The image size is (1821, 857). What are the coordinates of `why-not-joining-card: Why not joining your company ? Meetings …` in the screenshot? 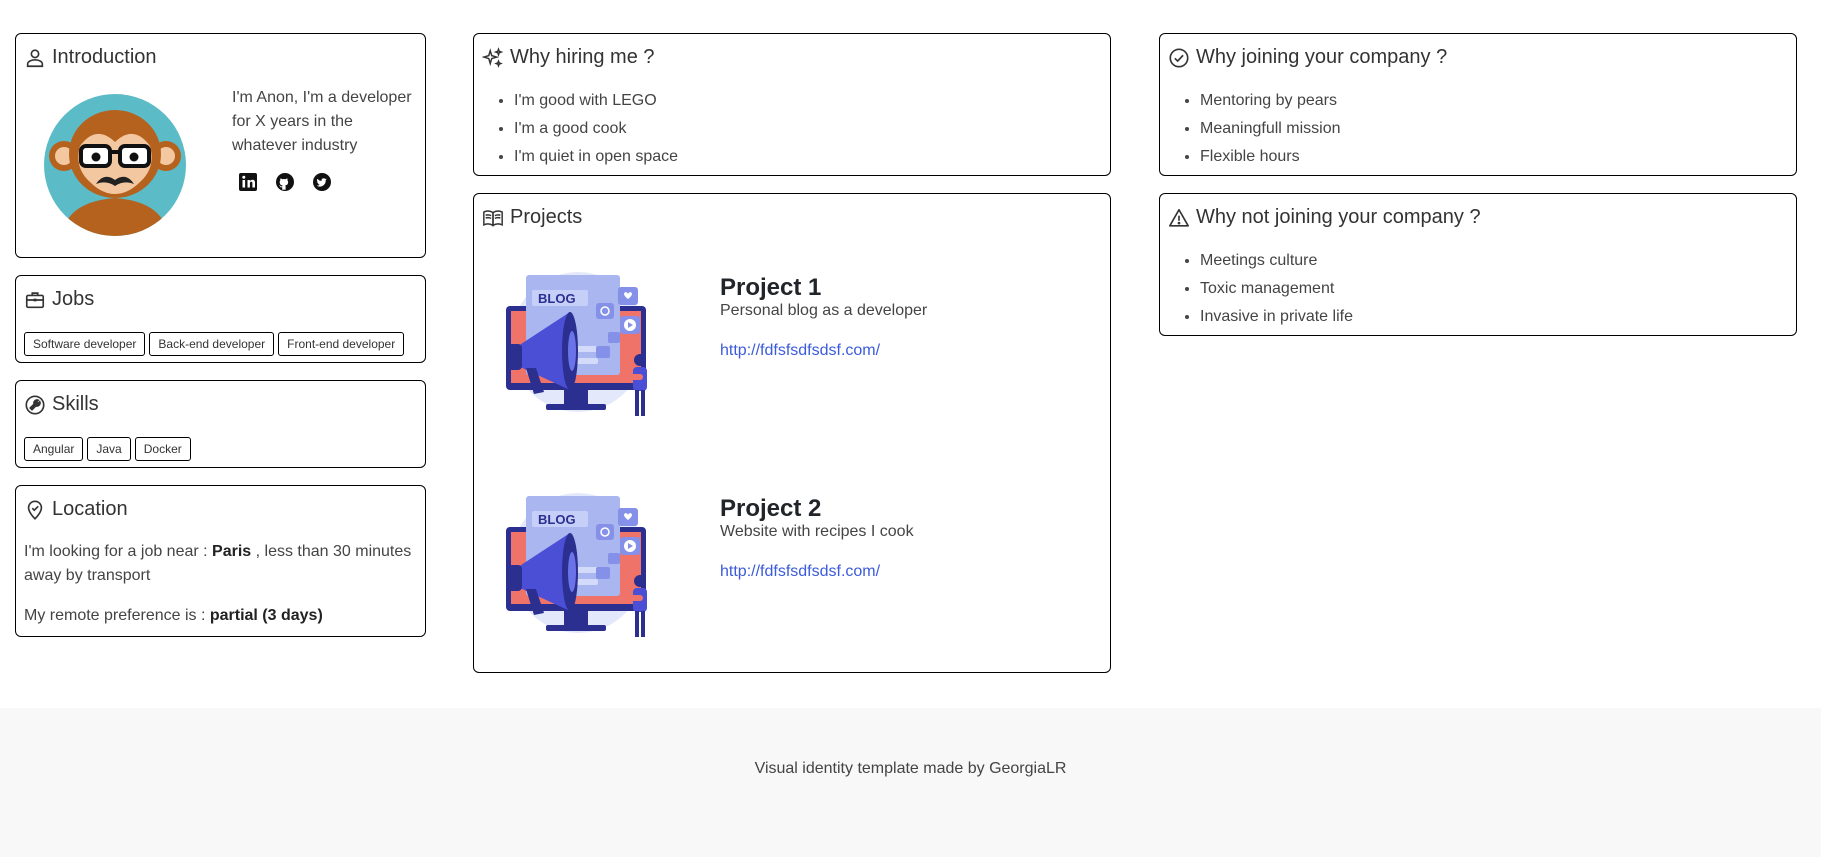 It's located at (1478, 264).